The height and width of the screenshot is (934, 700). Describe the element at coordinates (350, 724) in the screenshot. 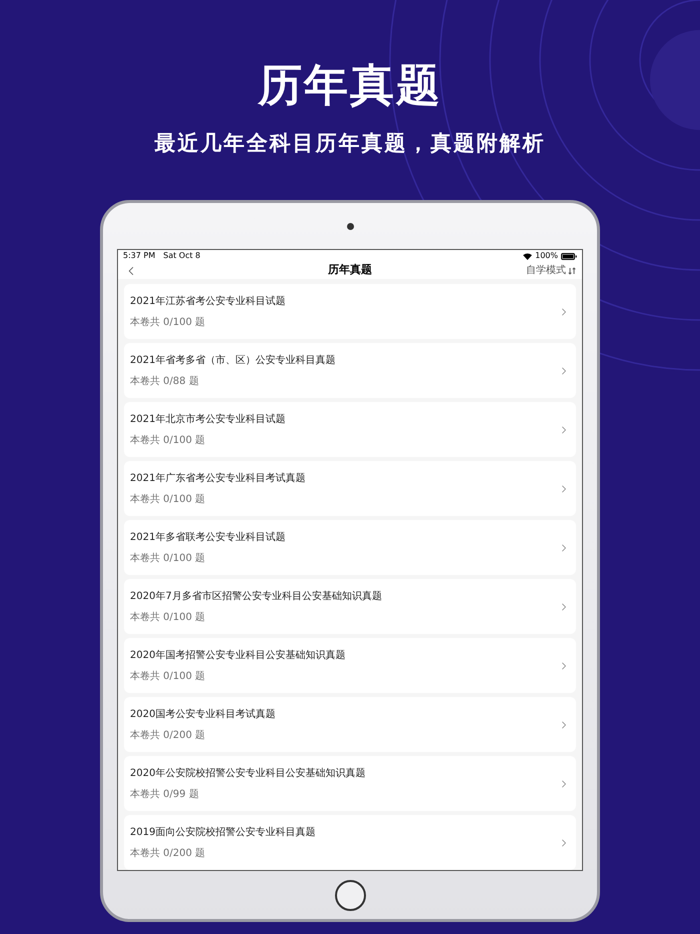

I see `paper-card: 2020国考公安专业科目考试真题 本卷共 0/200 题` at that location.